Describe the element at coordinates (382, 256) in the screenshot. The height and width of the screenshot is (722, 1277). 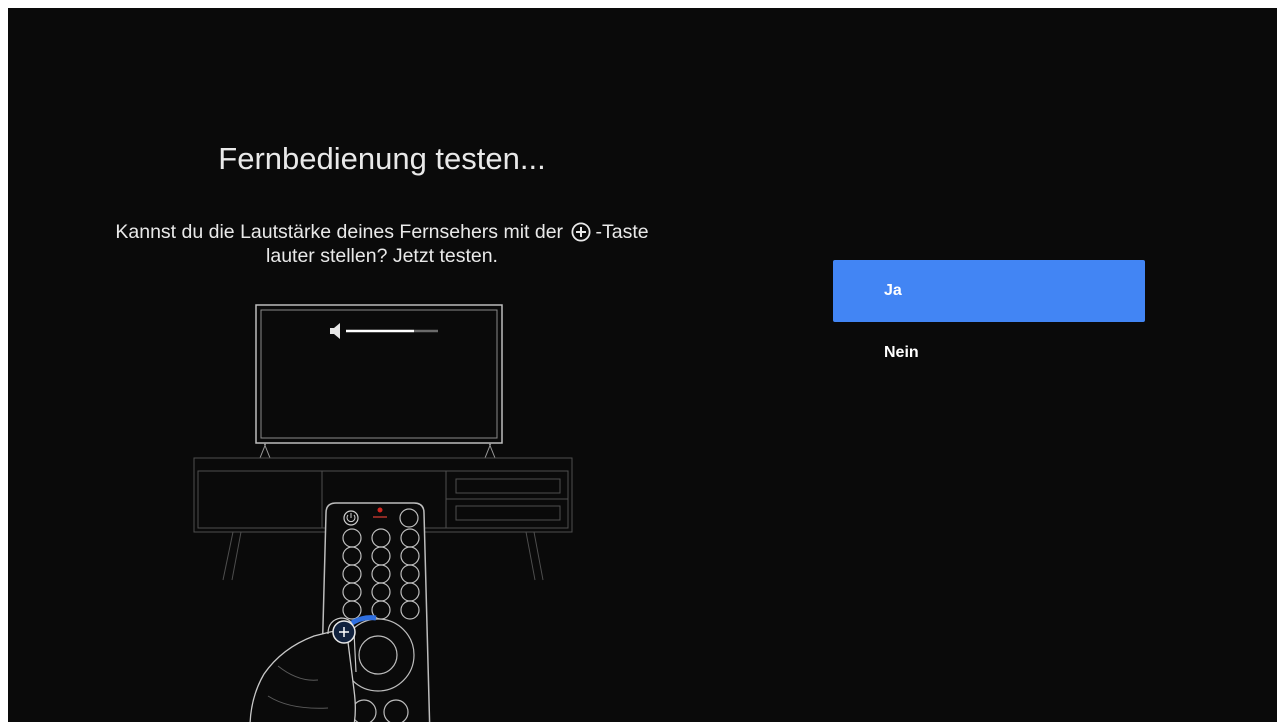
I see `question-text-line2: lauter stellen? Jetzt testen.` at that location.